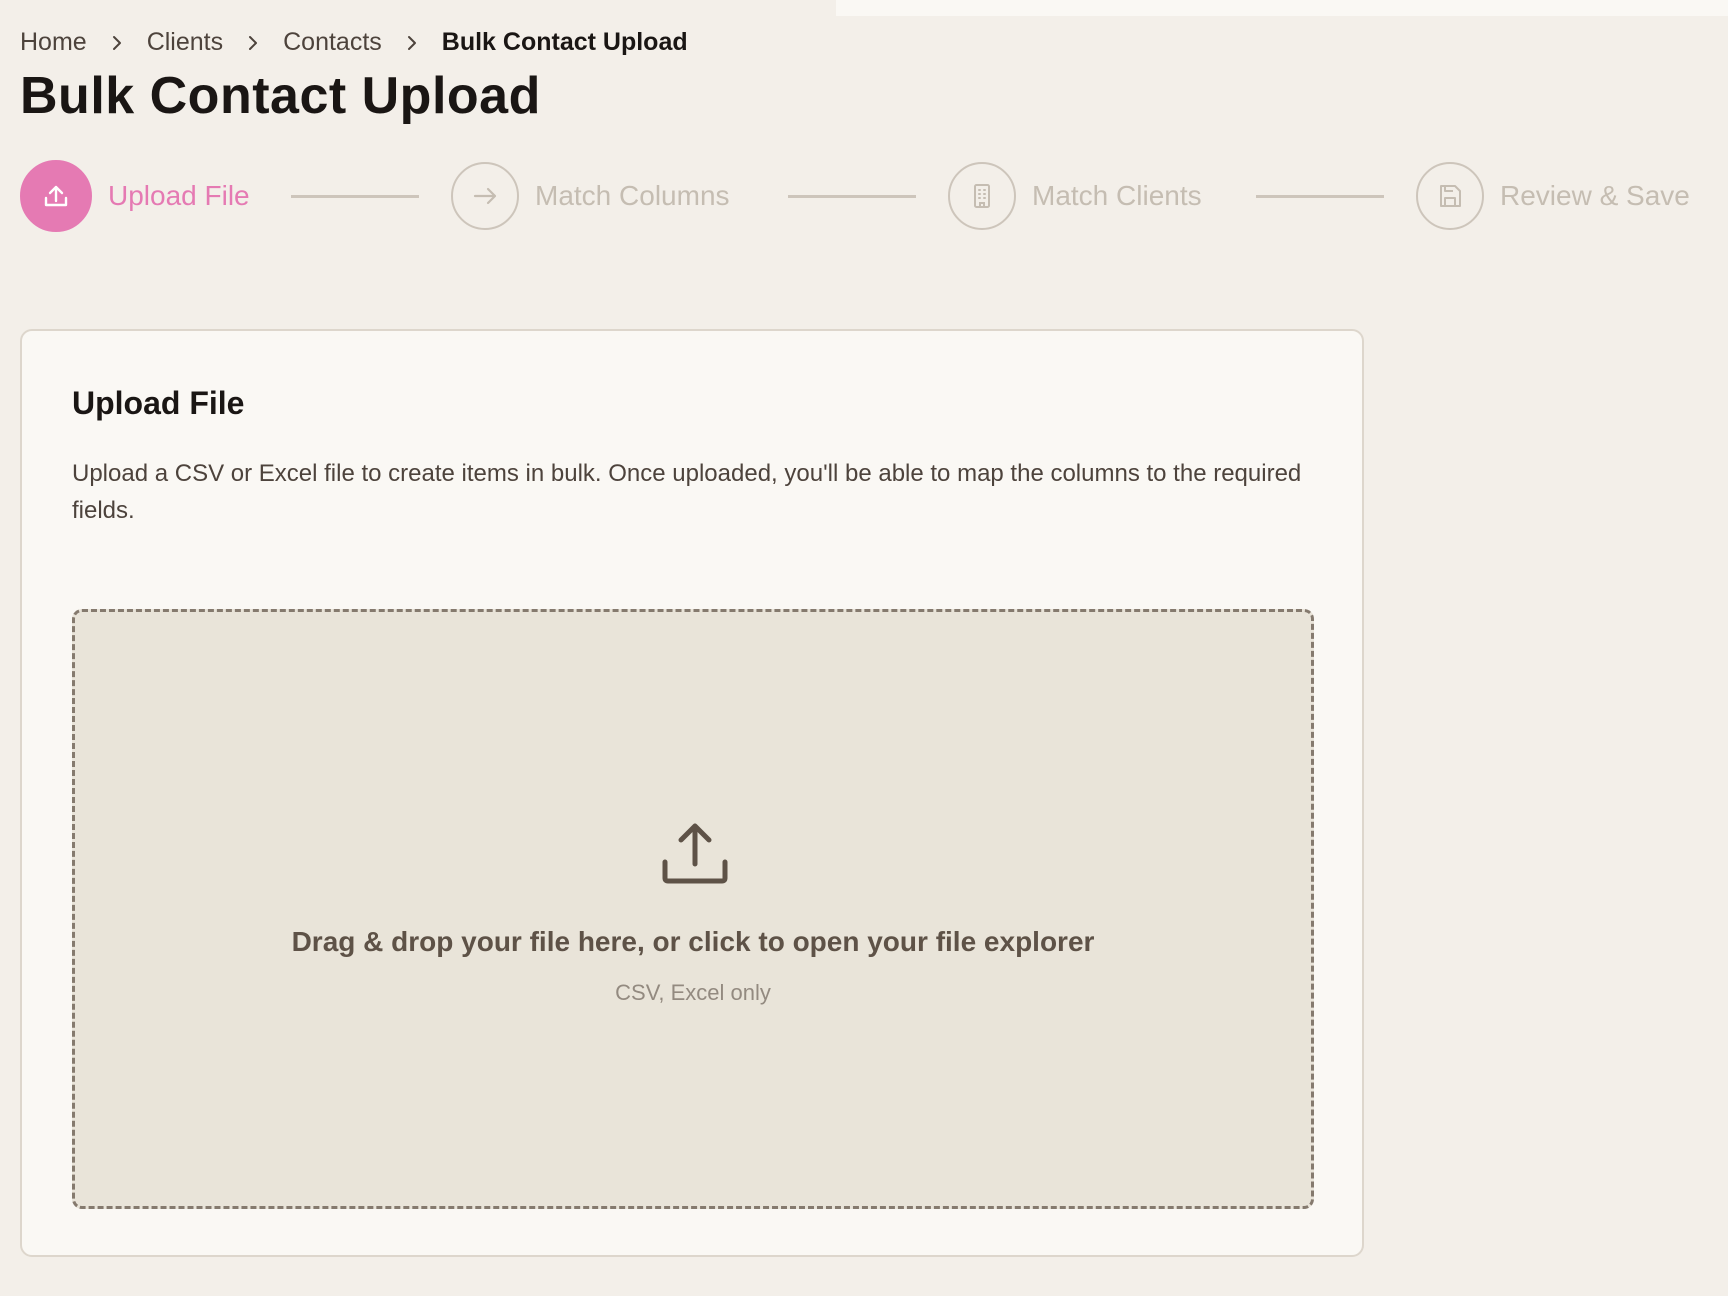 The width and height of the screenshot is (1728, 1296). What do you see at coordinates (564, 42) in the screenshot?
I see `breadcrumb-current: Bulk Contact Upload` at bounding box center [564, 42].